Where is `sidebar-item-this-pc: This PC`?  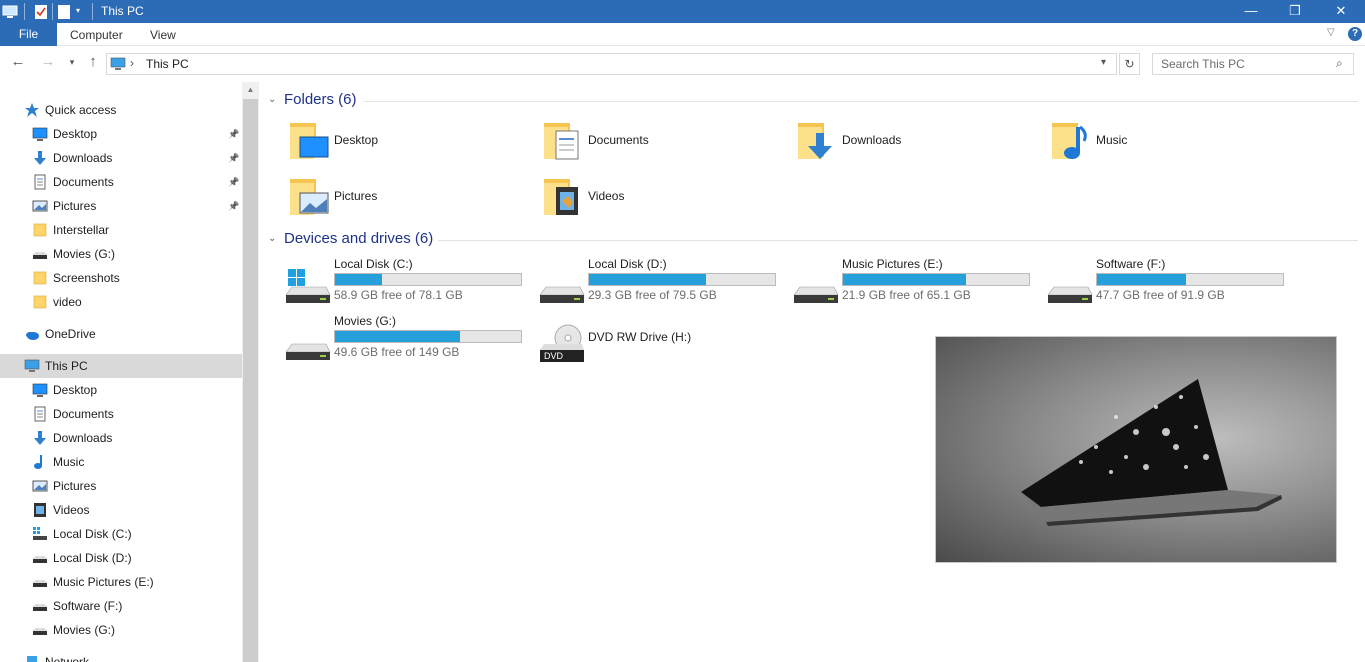 sidebar-item-this-pc: This PC is located at coordinates (121, 366).